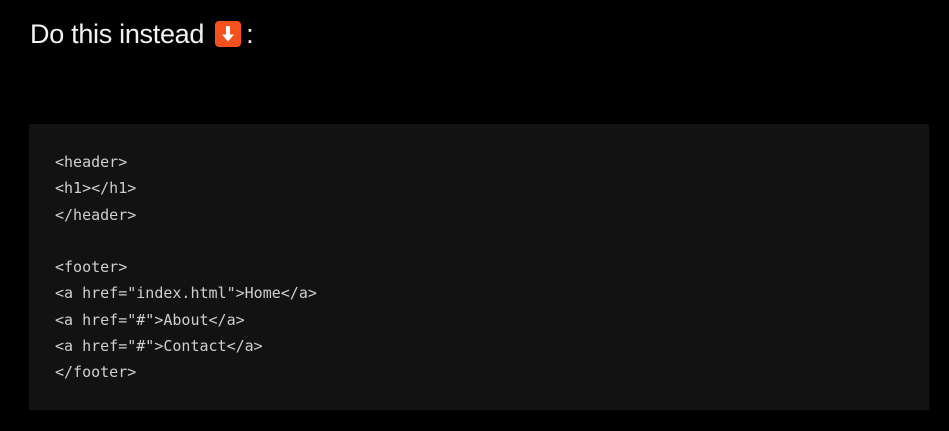 This screenshot has height=431, width=949. I want to click on code-line: <h1></h1>, so click(96, 188).